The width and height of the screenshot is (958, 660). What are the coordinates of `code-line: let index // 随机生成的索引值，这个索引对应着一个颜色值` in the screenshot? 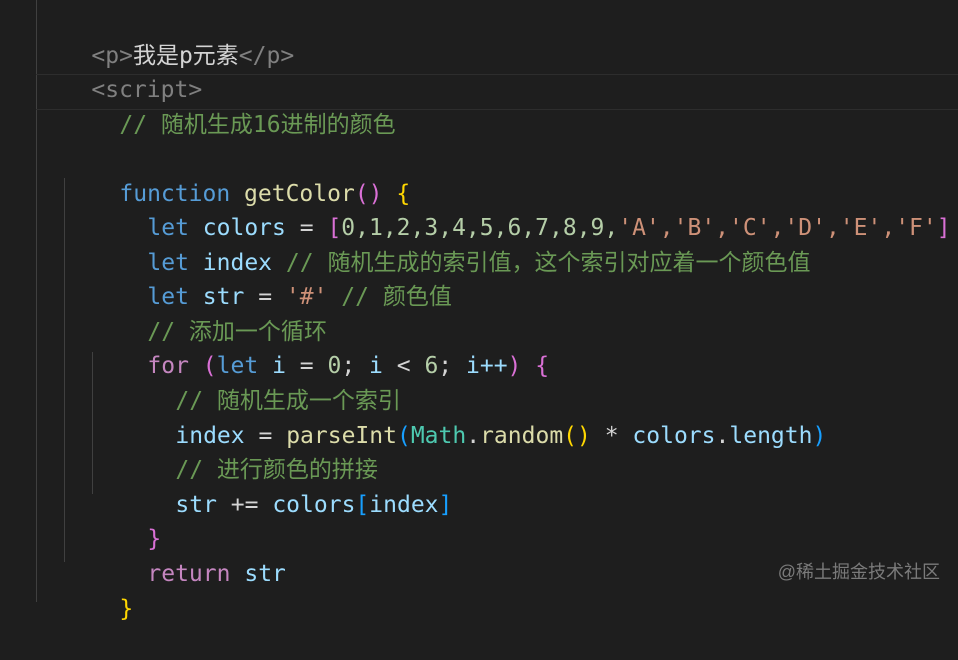 It's located at (451, 244).